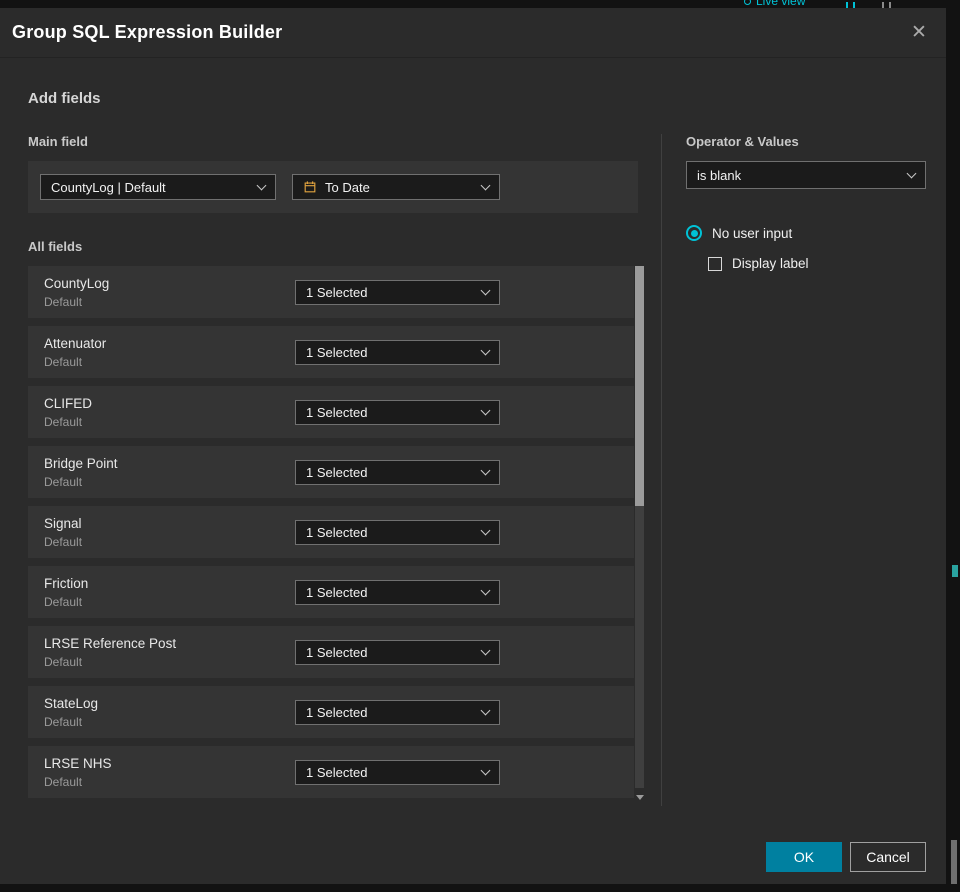 The width and height of the screenshot is (960, 892). Describe the element at coordinates (396, 187) in the screenshot. I see `date-field-dropdown: To Date` at that location.